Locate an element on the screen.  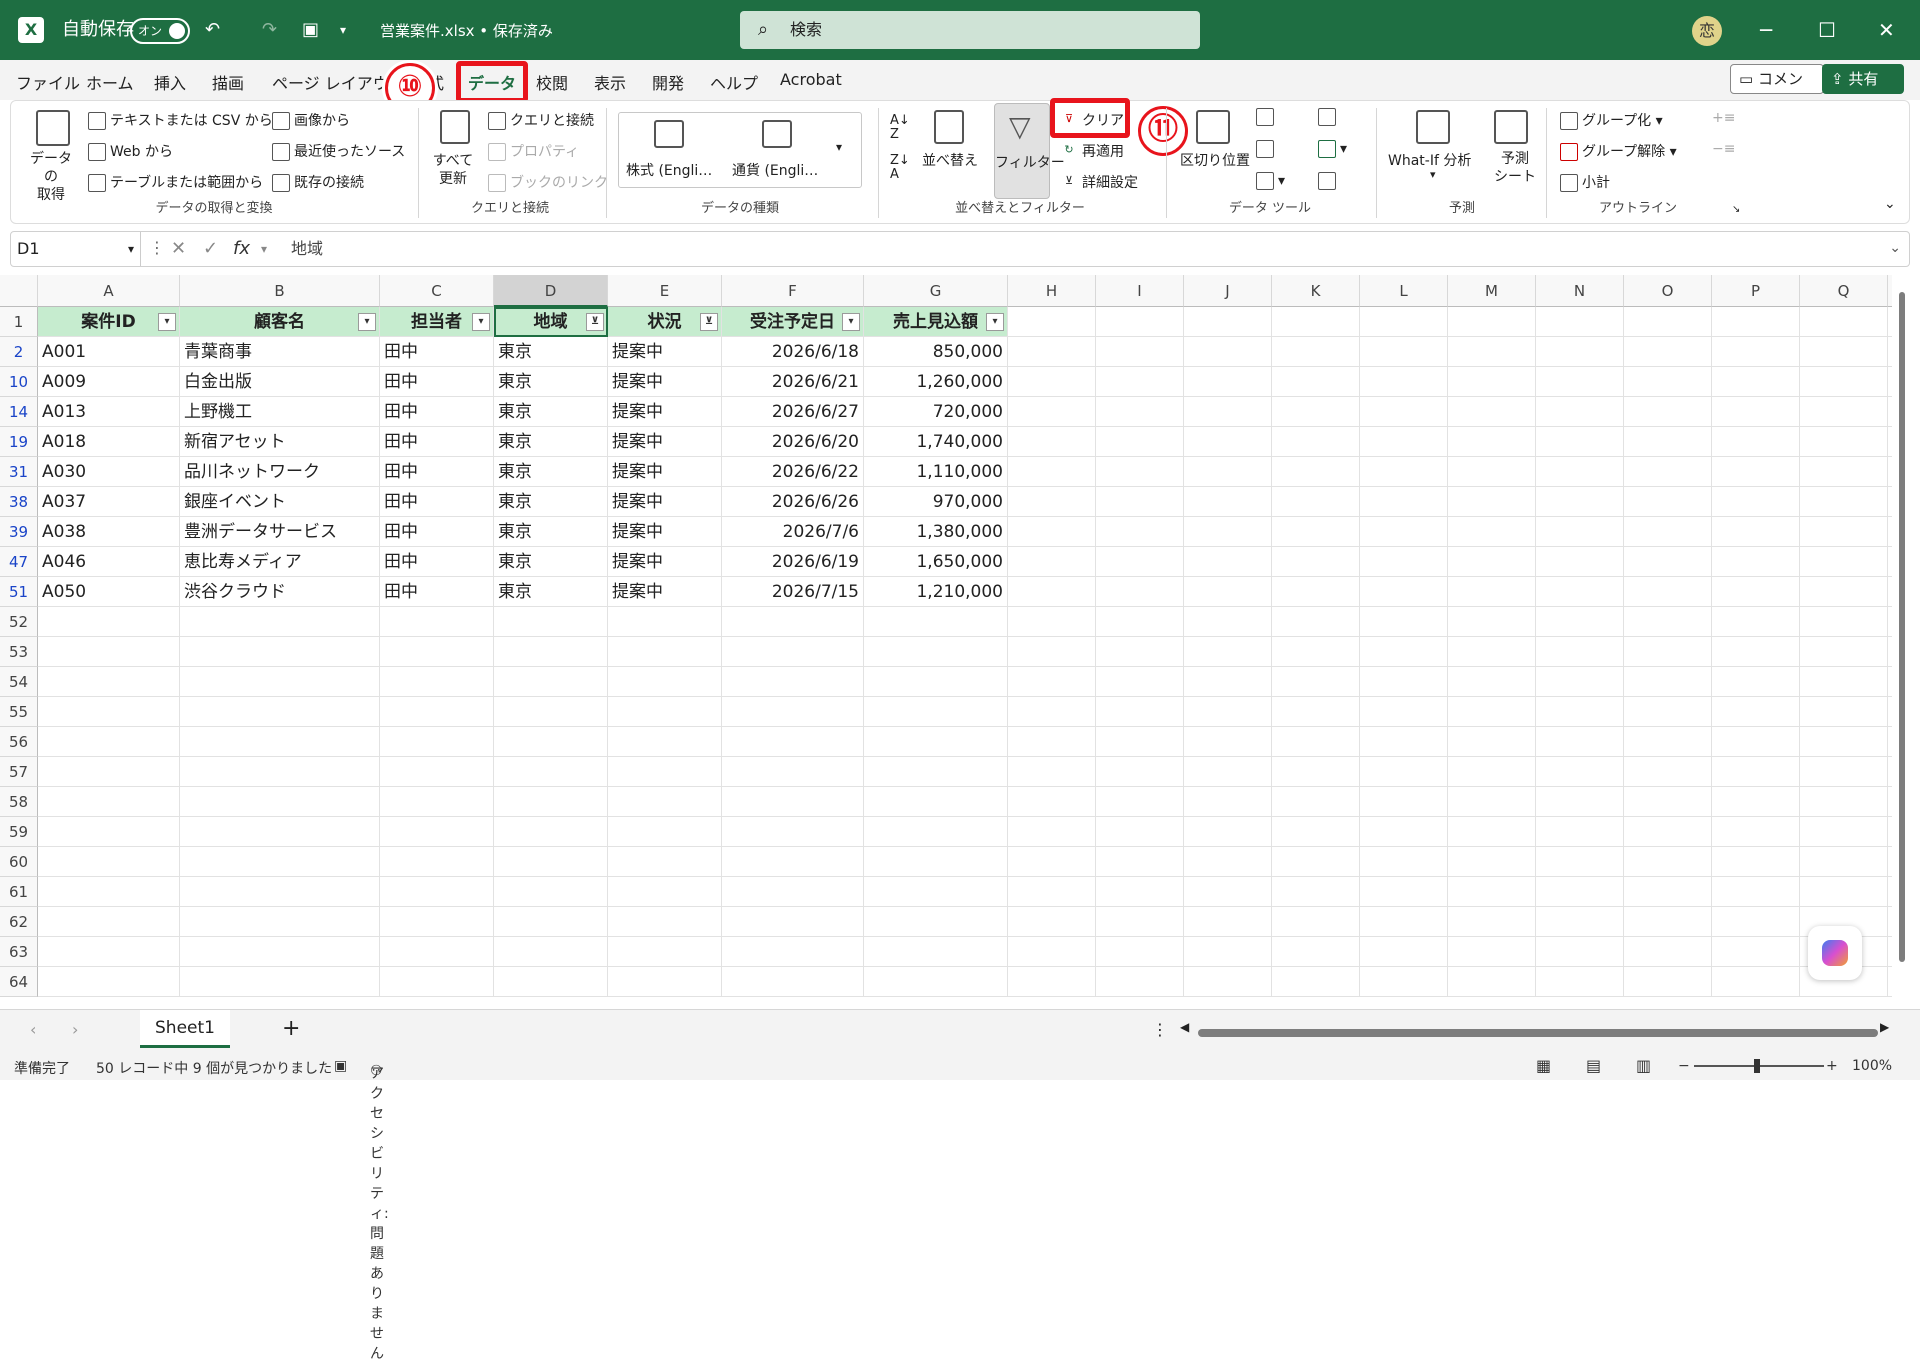
text-to-columns-button: 区切り位置 is located at coordinates (1215, 160).